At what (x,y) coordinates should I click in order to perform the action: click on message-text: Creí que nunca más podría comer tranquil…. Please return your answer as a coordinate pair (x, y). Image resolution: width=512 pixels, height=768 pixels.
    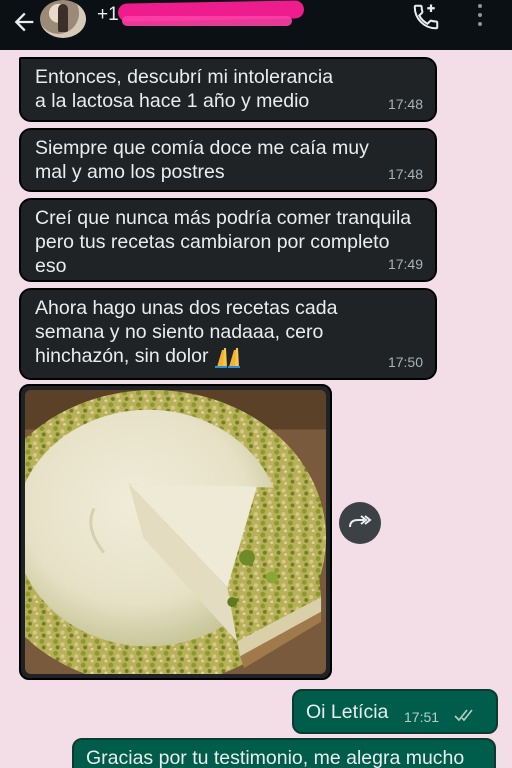
    Looking at the image, I should click on (223, 242).